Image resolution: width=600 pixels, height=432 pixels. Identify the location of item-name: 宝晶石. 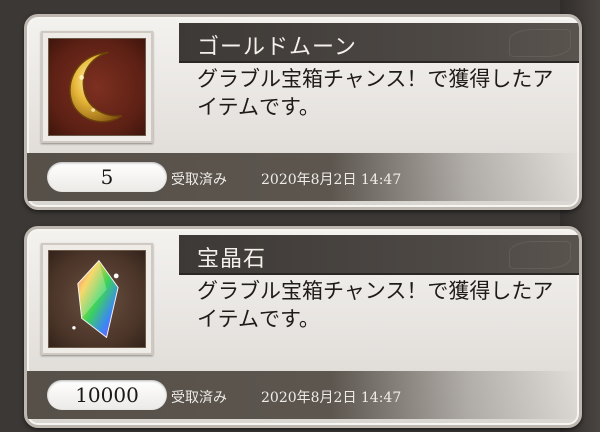
(232, 259).